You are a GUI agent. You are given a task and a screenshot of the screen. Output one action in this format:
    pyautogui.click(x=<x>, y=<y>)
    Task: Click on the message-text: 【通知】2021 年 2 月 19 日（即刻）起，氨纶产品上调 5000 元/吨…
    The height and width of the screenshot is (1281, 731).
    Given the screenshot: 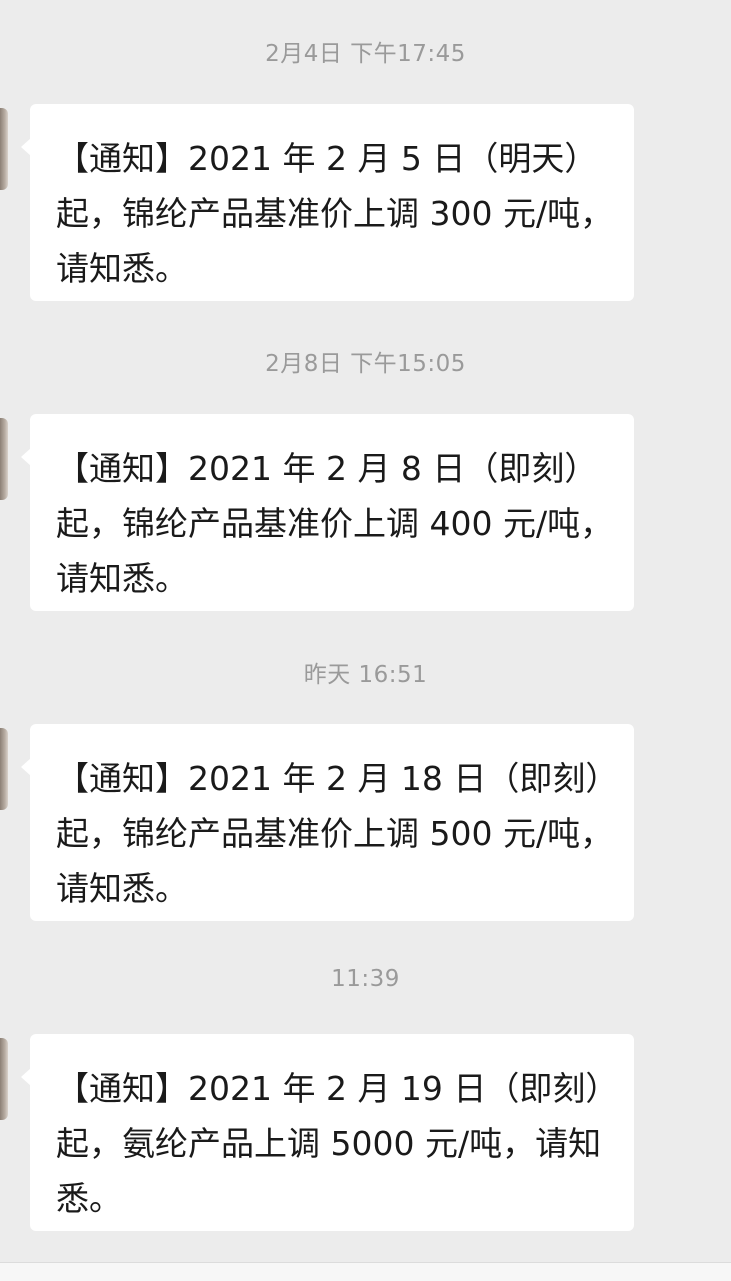 What is the action you would take?
    pyautogui.click(x=329, y=1143)
    